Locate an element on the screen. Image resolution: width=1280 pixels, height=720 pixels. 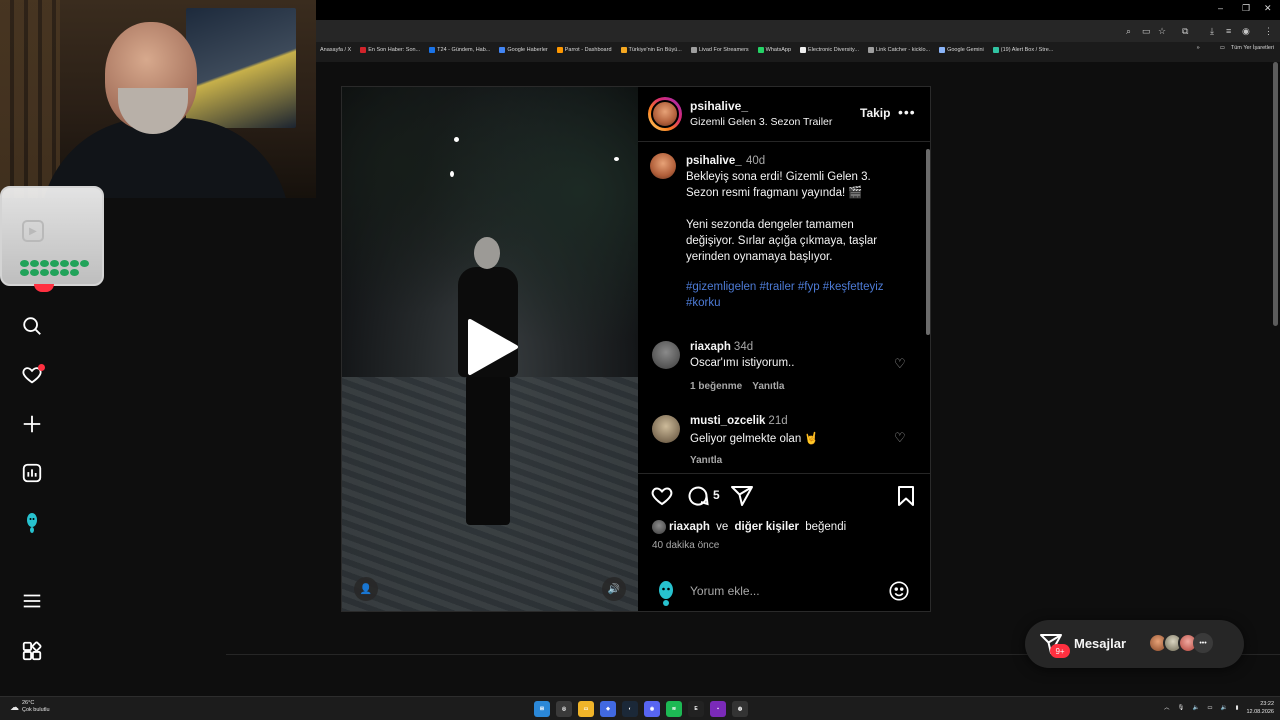
stream-glass-widget: ▶ is located at coordinates (52, 239).